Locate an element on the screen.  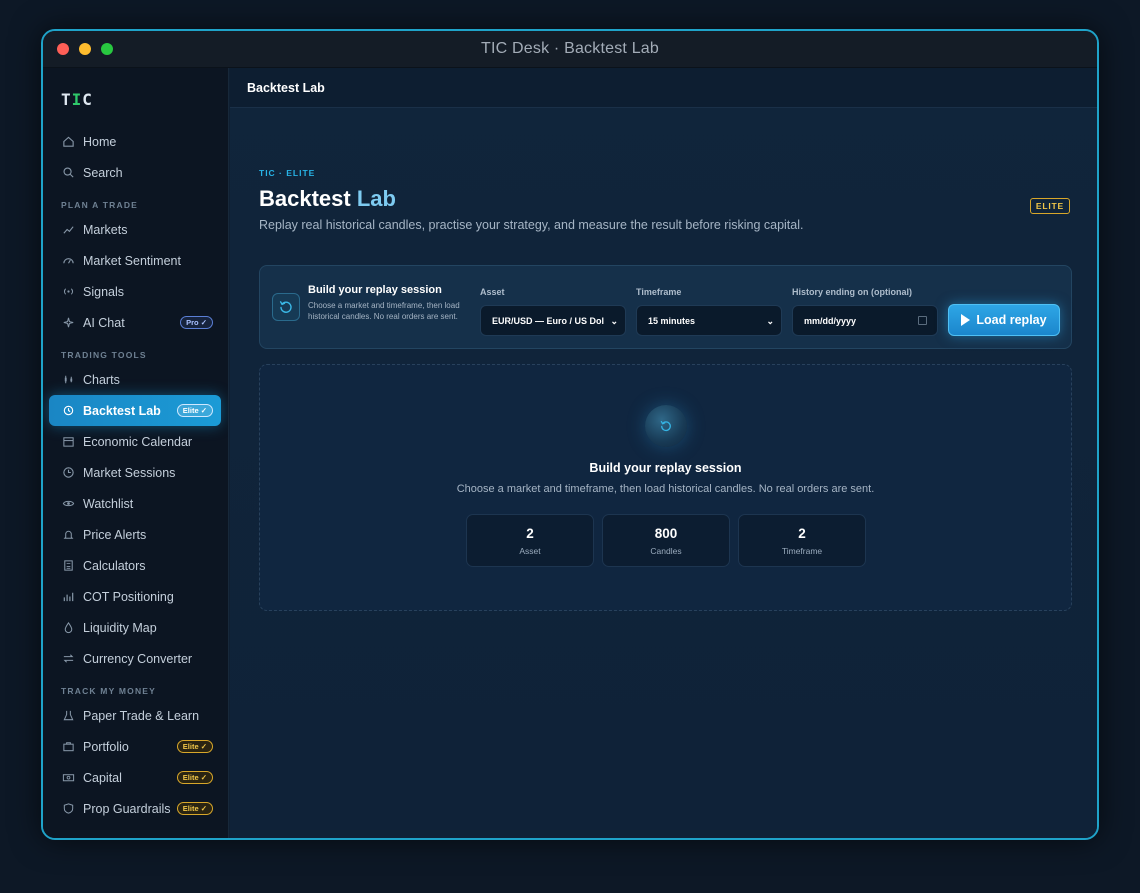
page-title-main: Backtest is located at coordinates (305, 198).